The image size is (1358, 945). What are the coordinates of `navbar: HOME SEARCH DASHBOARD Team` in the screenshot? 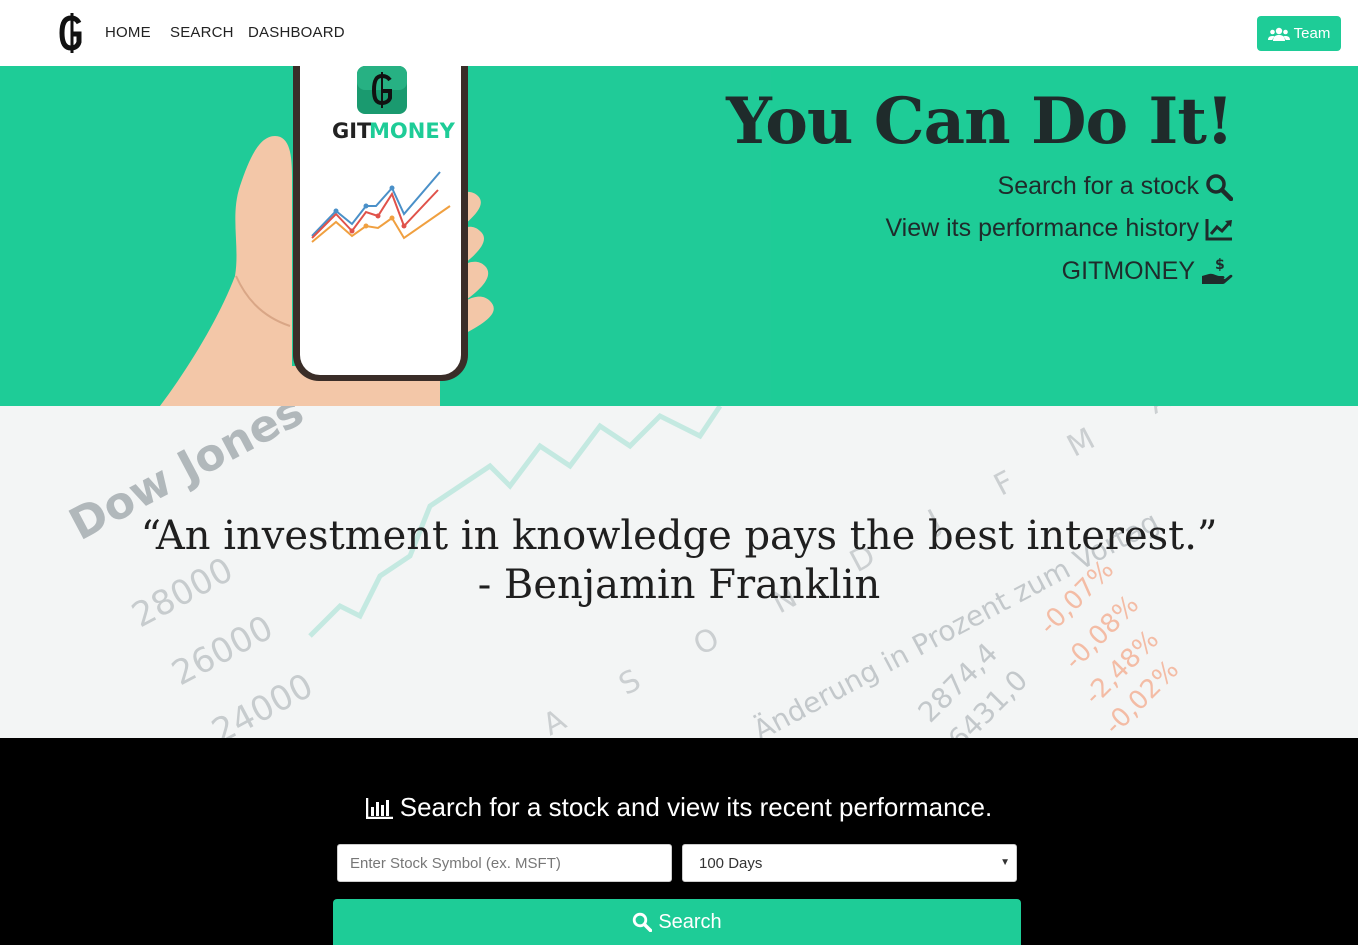 It's located at (679, 33).